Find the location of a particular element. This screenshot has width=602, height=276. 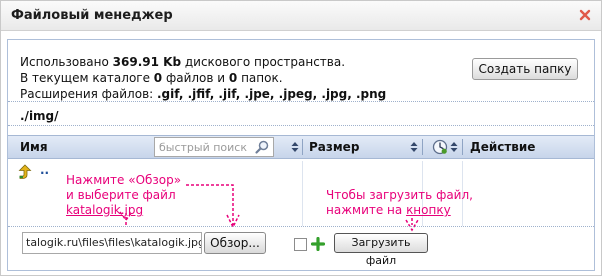

window-title: Файловый менеджер is located at coordinates (92, 15).